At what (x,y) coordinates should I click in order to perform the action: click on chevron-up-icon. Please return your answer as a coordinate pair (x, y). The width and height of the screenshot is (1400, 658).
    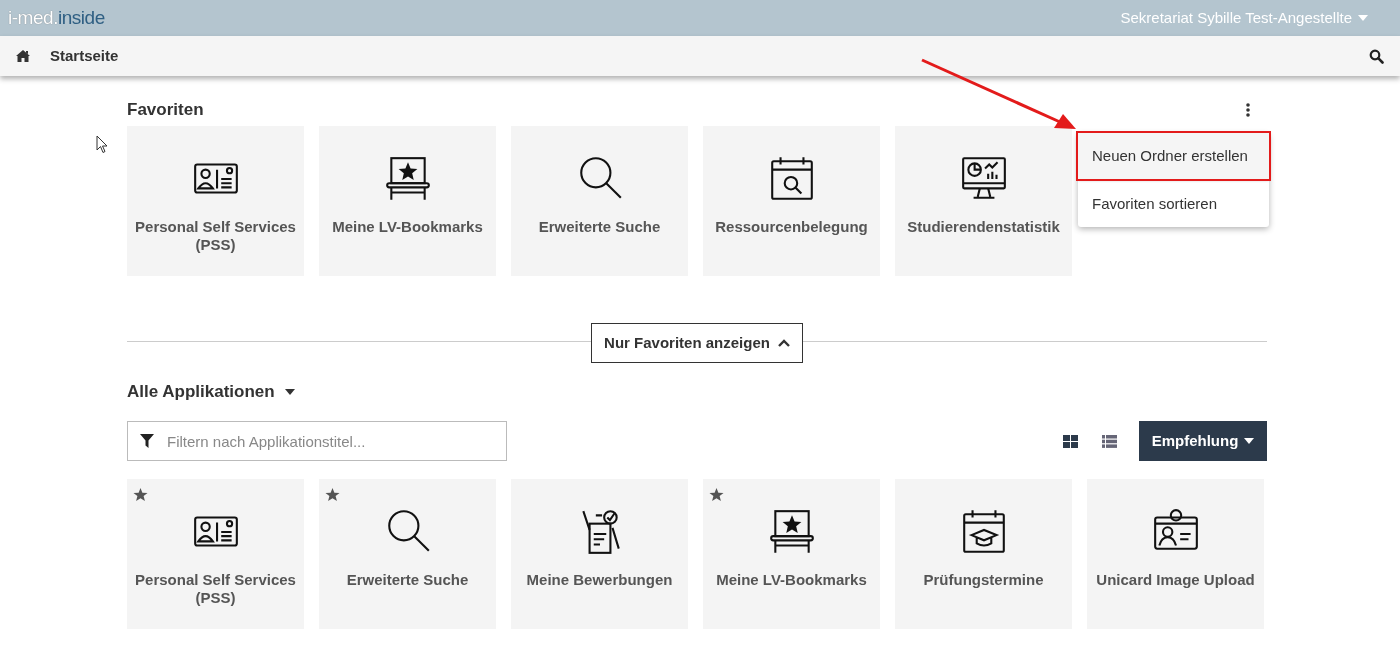
    Looking at the image, I should click on (783, 343).